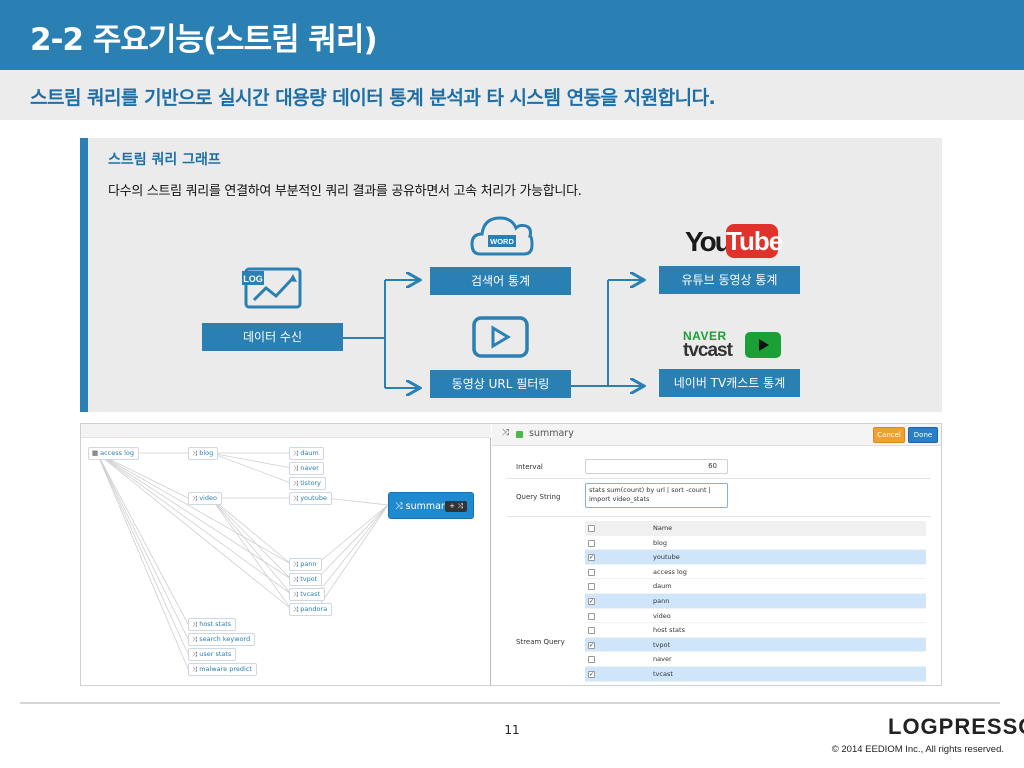 The height and width of the screenshot is (768, 1024). I want to click on graph-node-tvcast: ⤨ tvcast, so click(307, 594).